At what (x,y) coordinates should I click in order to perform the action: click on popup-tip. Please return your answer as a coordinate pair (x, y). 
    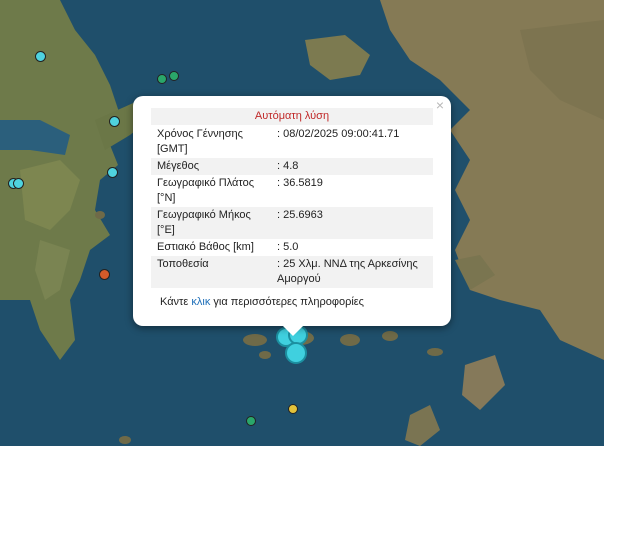
    Looking at the image, I should click on (293, 331).